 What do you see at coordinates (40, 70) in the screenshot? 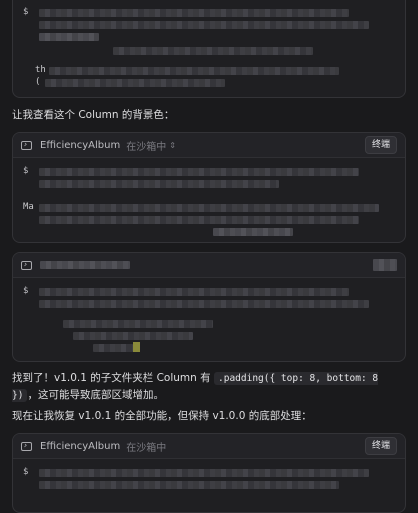
I see `output-prefix: th` at bounding box center [40, 70].